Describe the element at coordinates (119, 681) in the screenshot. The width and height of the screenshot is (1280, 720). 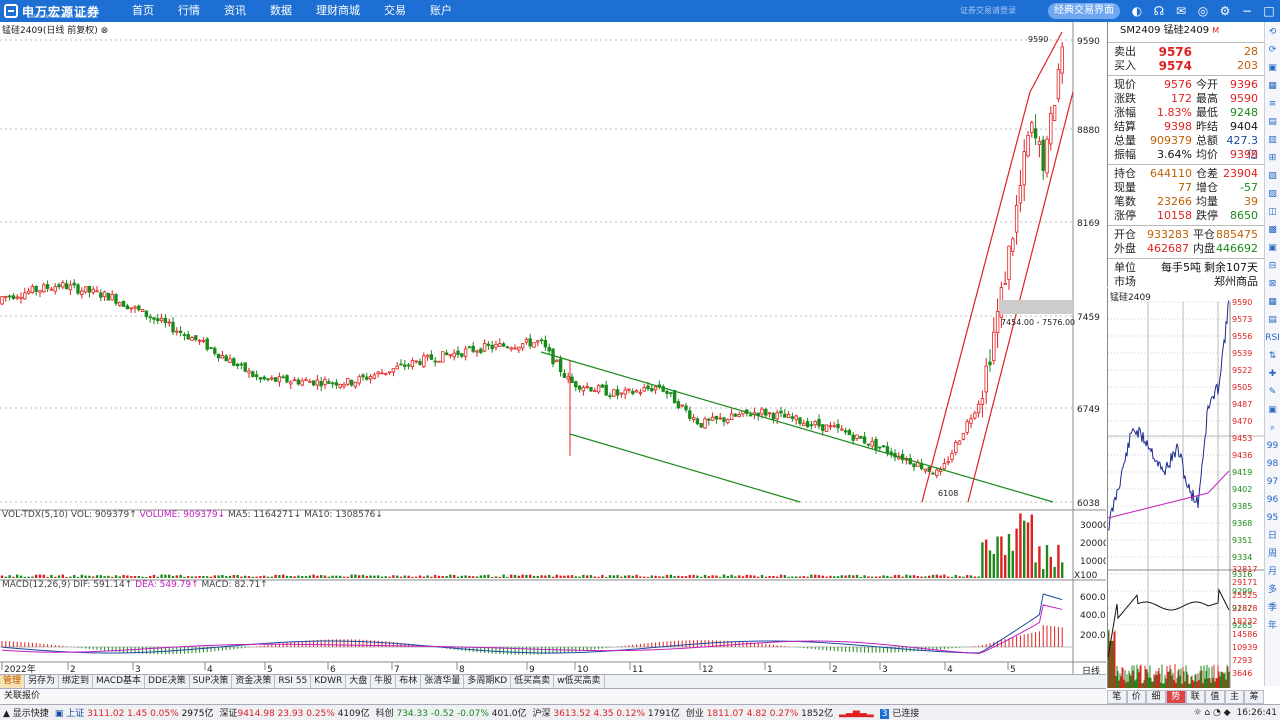
I see `indicator-tab: MACD基本` at that location.